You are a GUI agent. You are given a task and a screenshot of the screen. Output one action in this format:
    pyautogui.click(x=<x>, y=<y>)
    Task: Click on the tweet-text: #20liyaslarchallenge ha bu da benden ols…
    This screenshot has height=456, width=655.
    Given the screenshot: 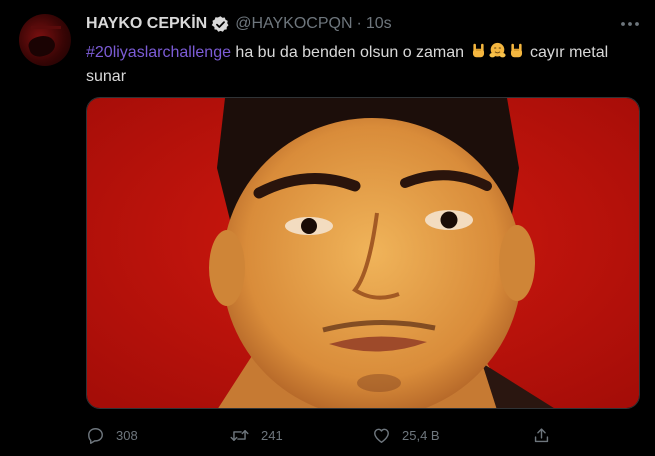 What is the action you would take?
    pyautogui.click(x=363, y=65)
    